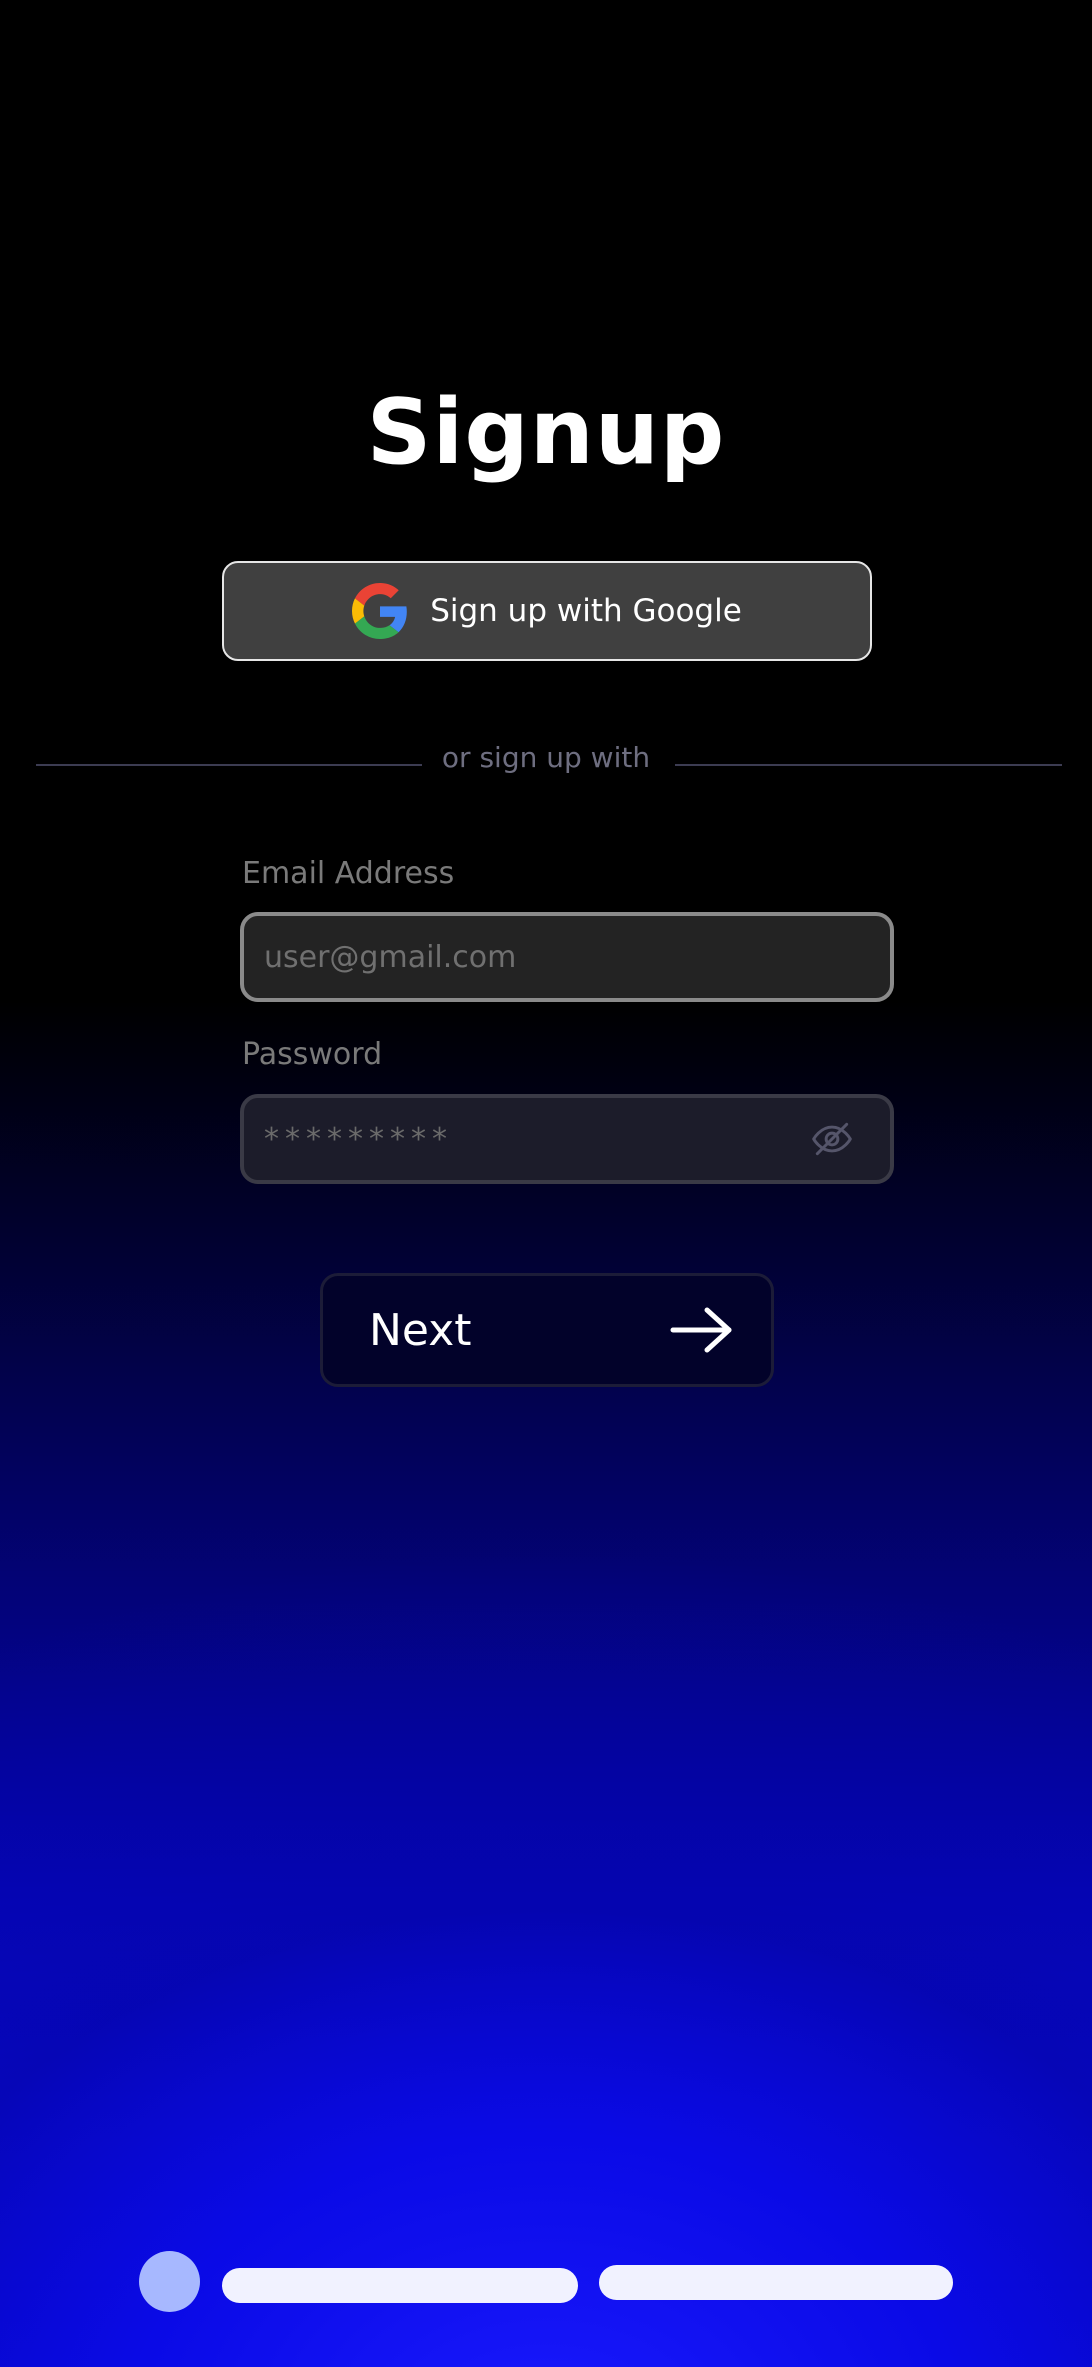 Image resolution: width=1092 pixels, height=2367 pixels. I want to click on google-logo-icon, so click(380, 611).